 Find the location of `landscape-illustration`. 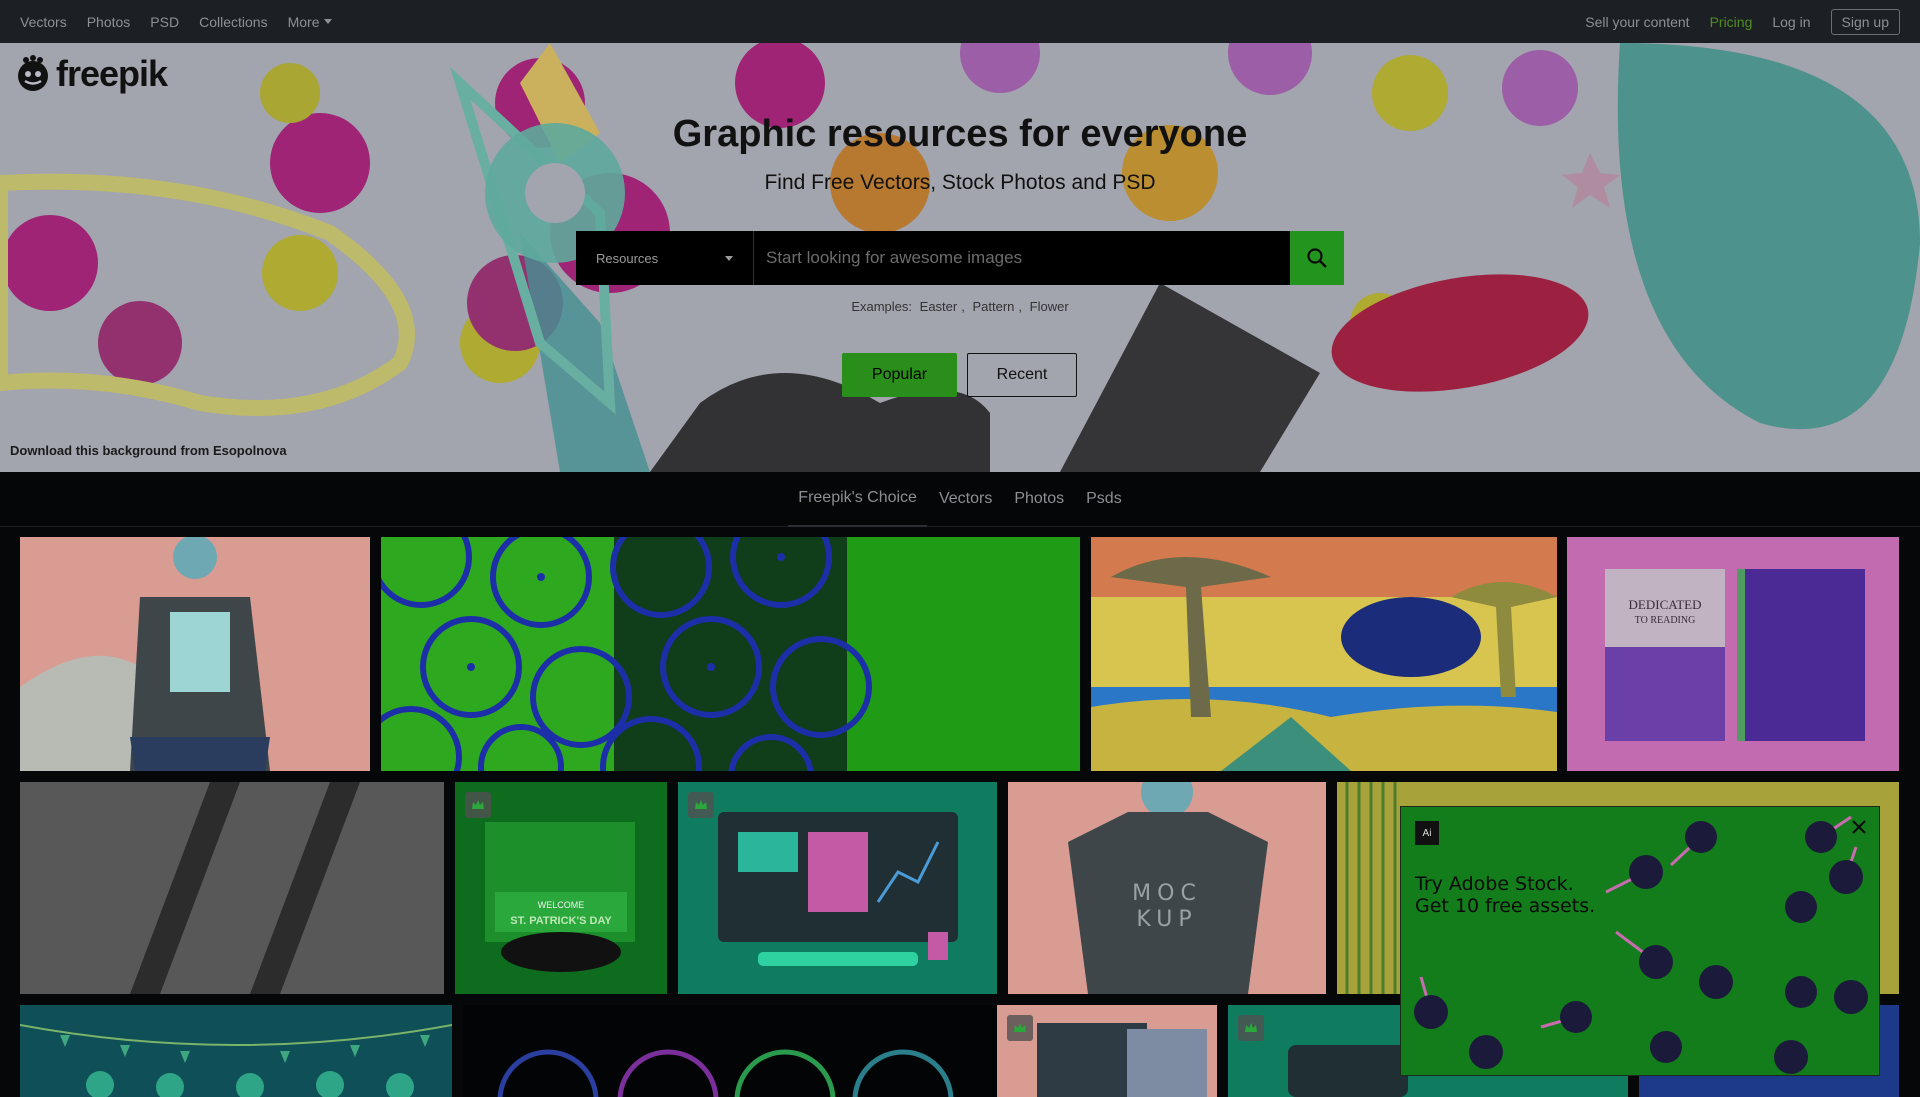

landscape-illustration is located at coordinates (1324, 654).